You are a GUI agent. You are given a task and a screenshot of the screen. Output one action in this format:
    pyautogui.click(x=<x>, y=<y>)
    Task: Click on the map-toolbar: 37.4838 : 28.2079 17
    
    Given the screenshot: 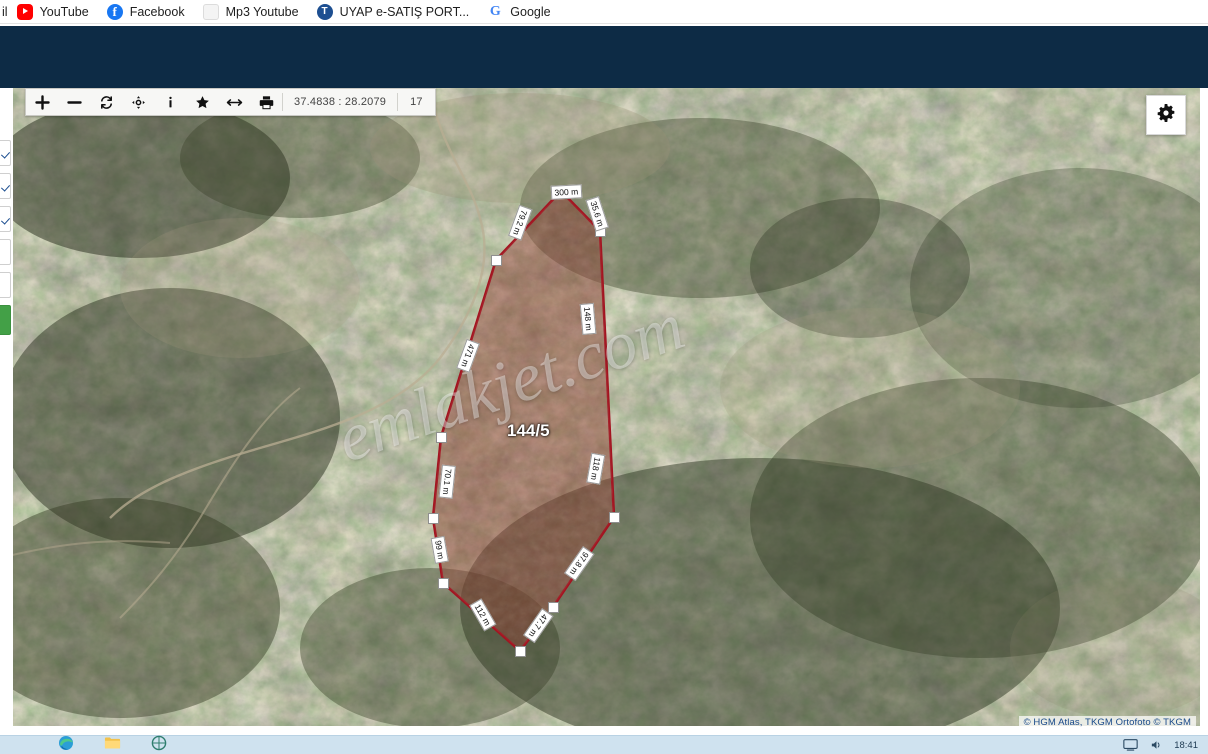 What is the action you would take?
    pyautogui.click(x=230, y=102)
    